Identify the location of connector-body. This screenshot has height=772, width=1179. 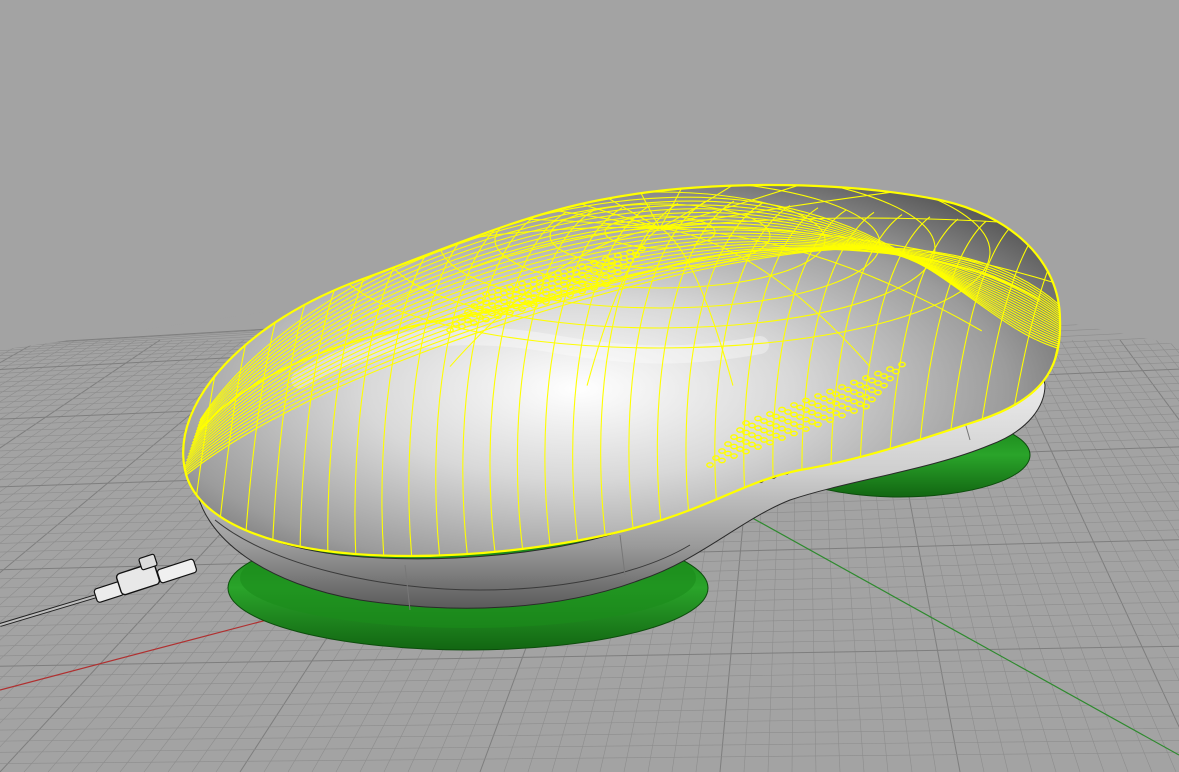
(138, 579).